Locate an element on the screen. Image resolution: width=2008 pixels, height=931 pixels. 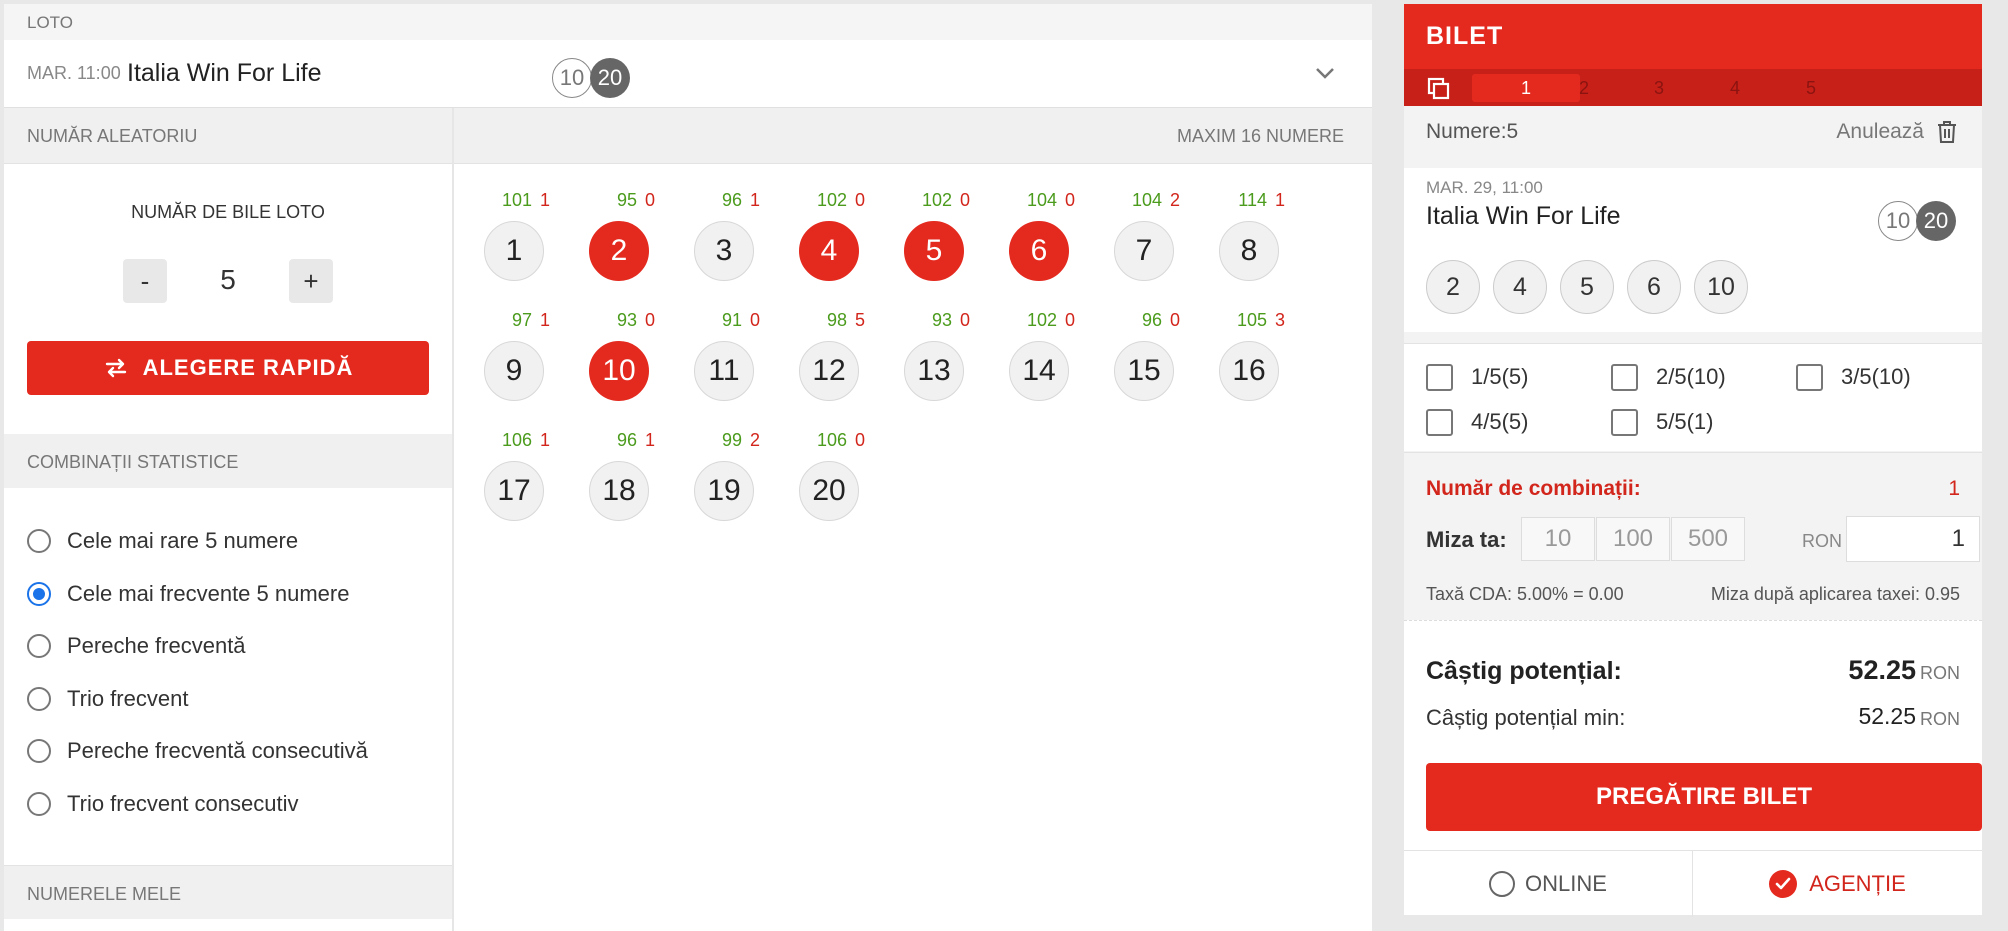
system-option: 4/5(5) is located at coordinates (1477, 422).